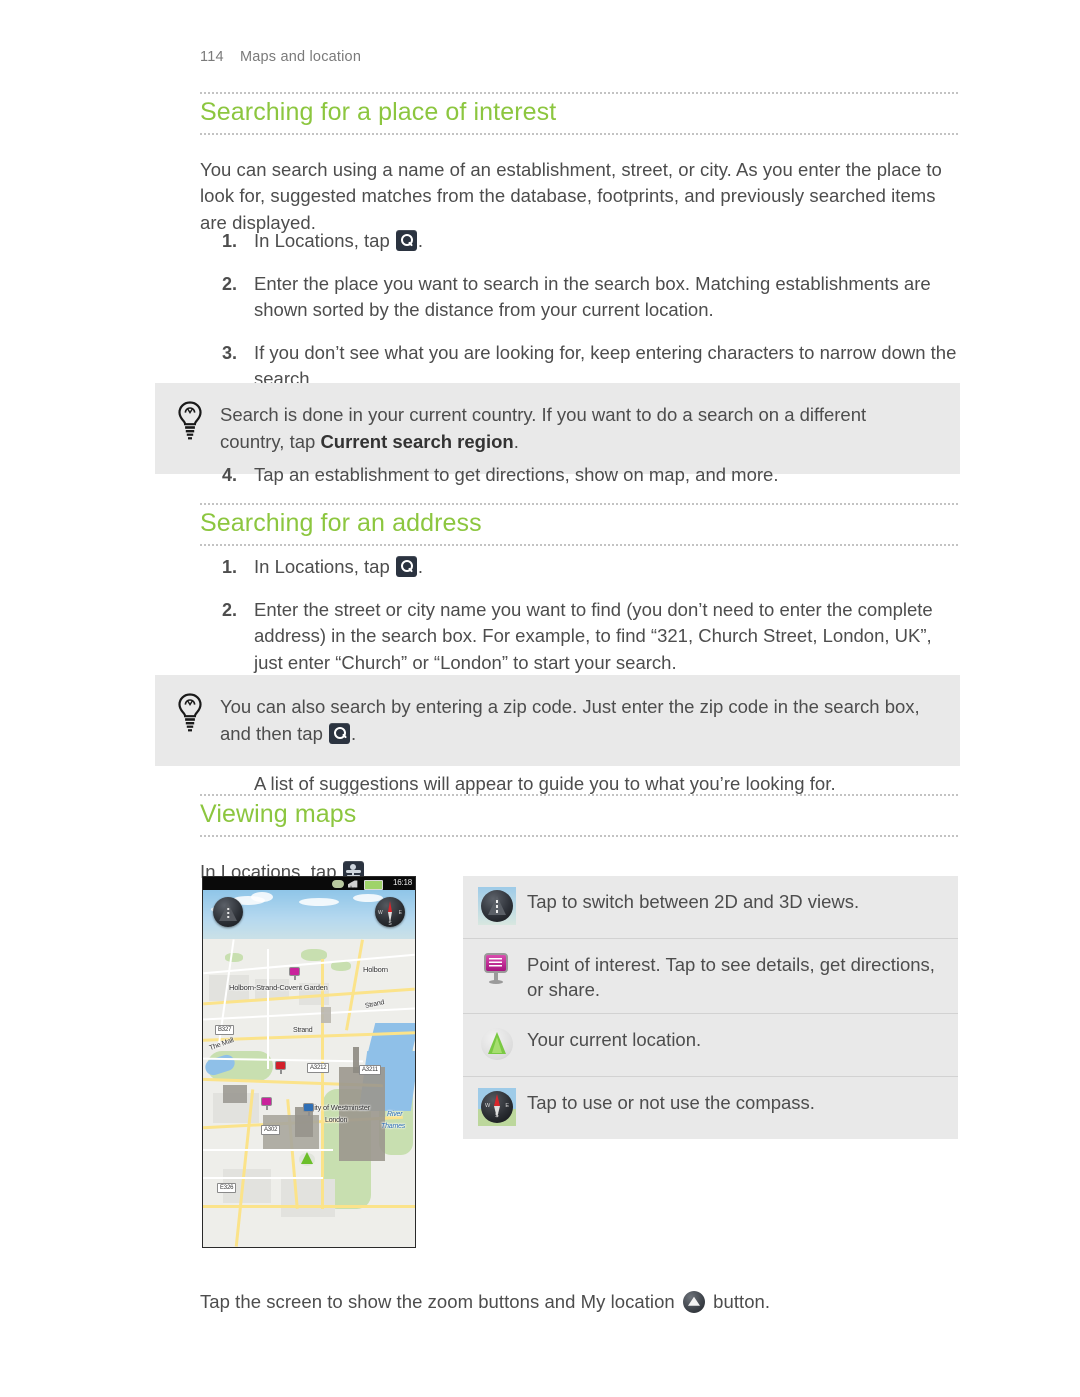  What do you see at coordinates (336, 1120) in the screenshot?
I see `map-label: London` at bounding box center [336, 1120].